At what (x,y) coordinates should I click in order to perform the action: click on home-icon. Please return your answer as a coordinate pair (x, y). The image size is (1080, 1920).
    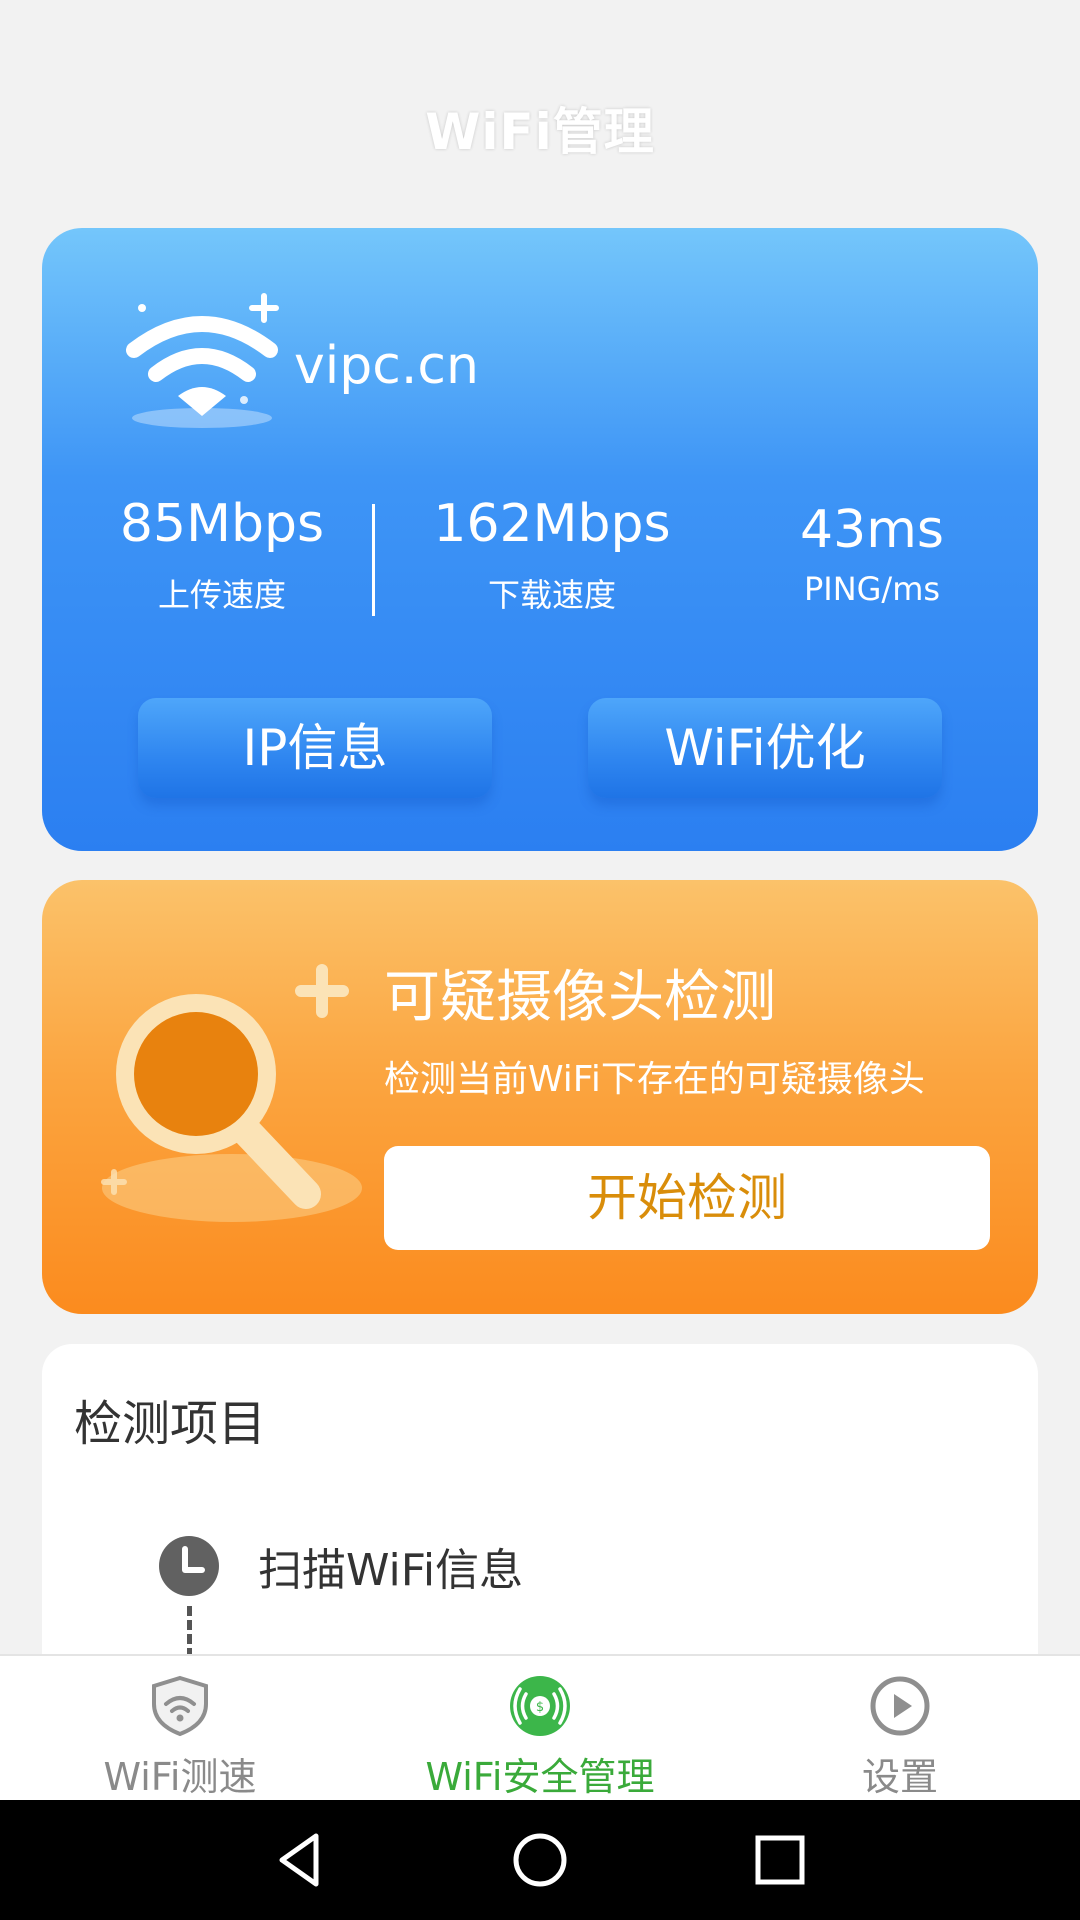
    Looking at the image, I should click on (540, 1860).